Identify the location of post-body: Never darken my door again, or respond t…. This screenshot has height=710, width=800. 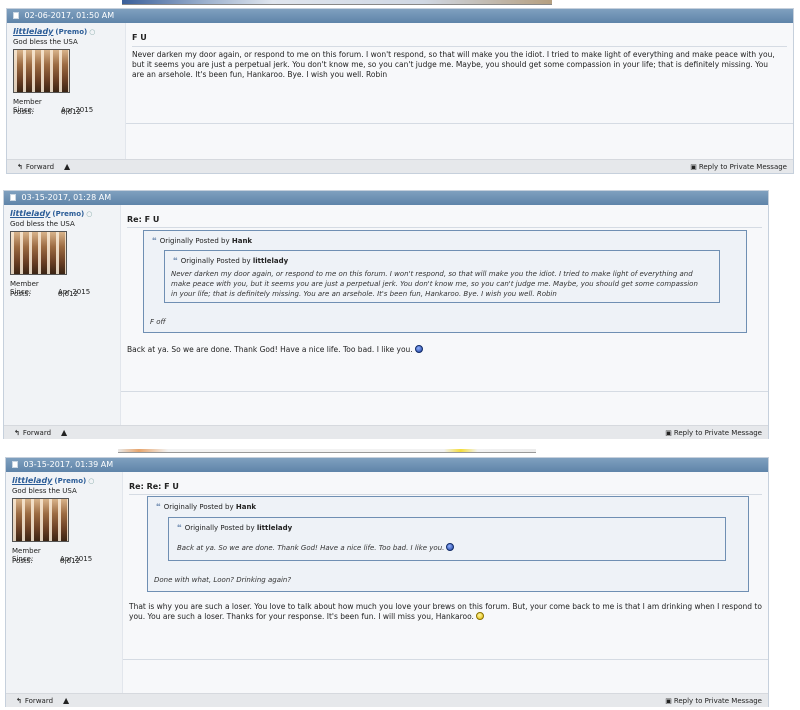
(453, 64).